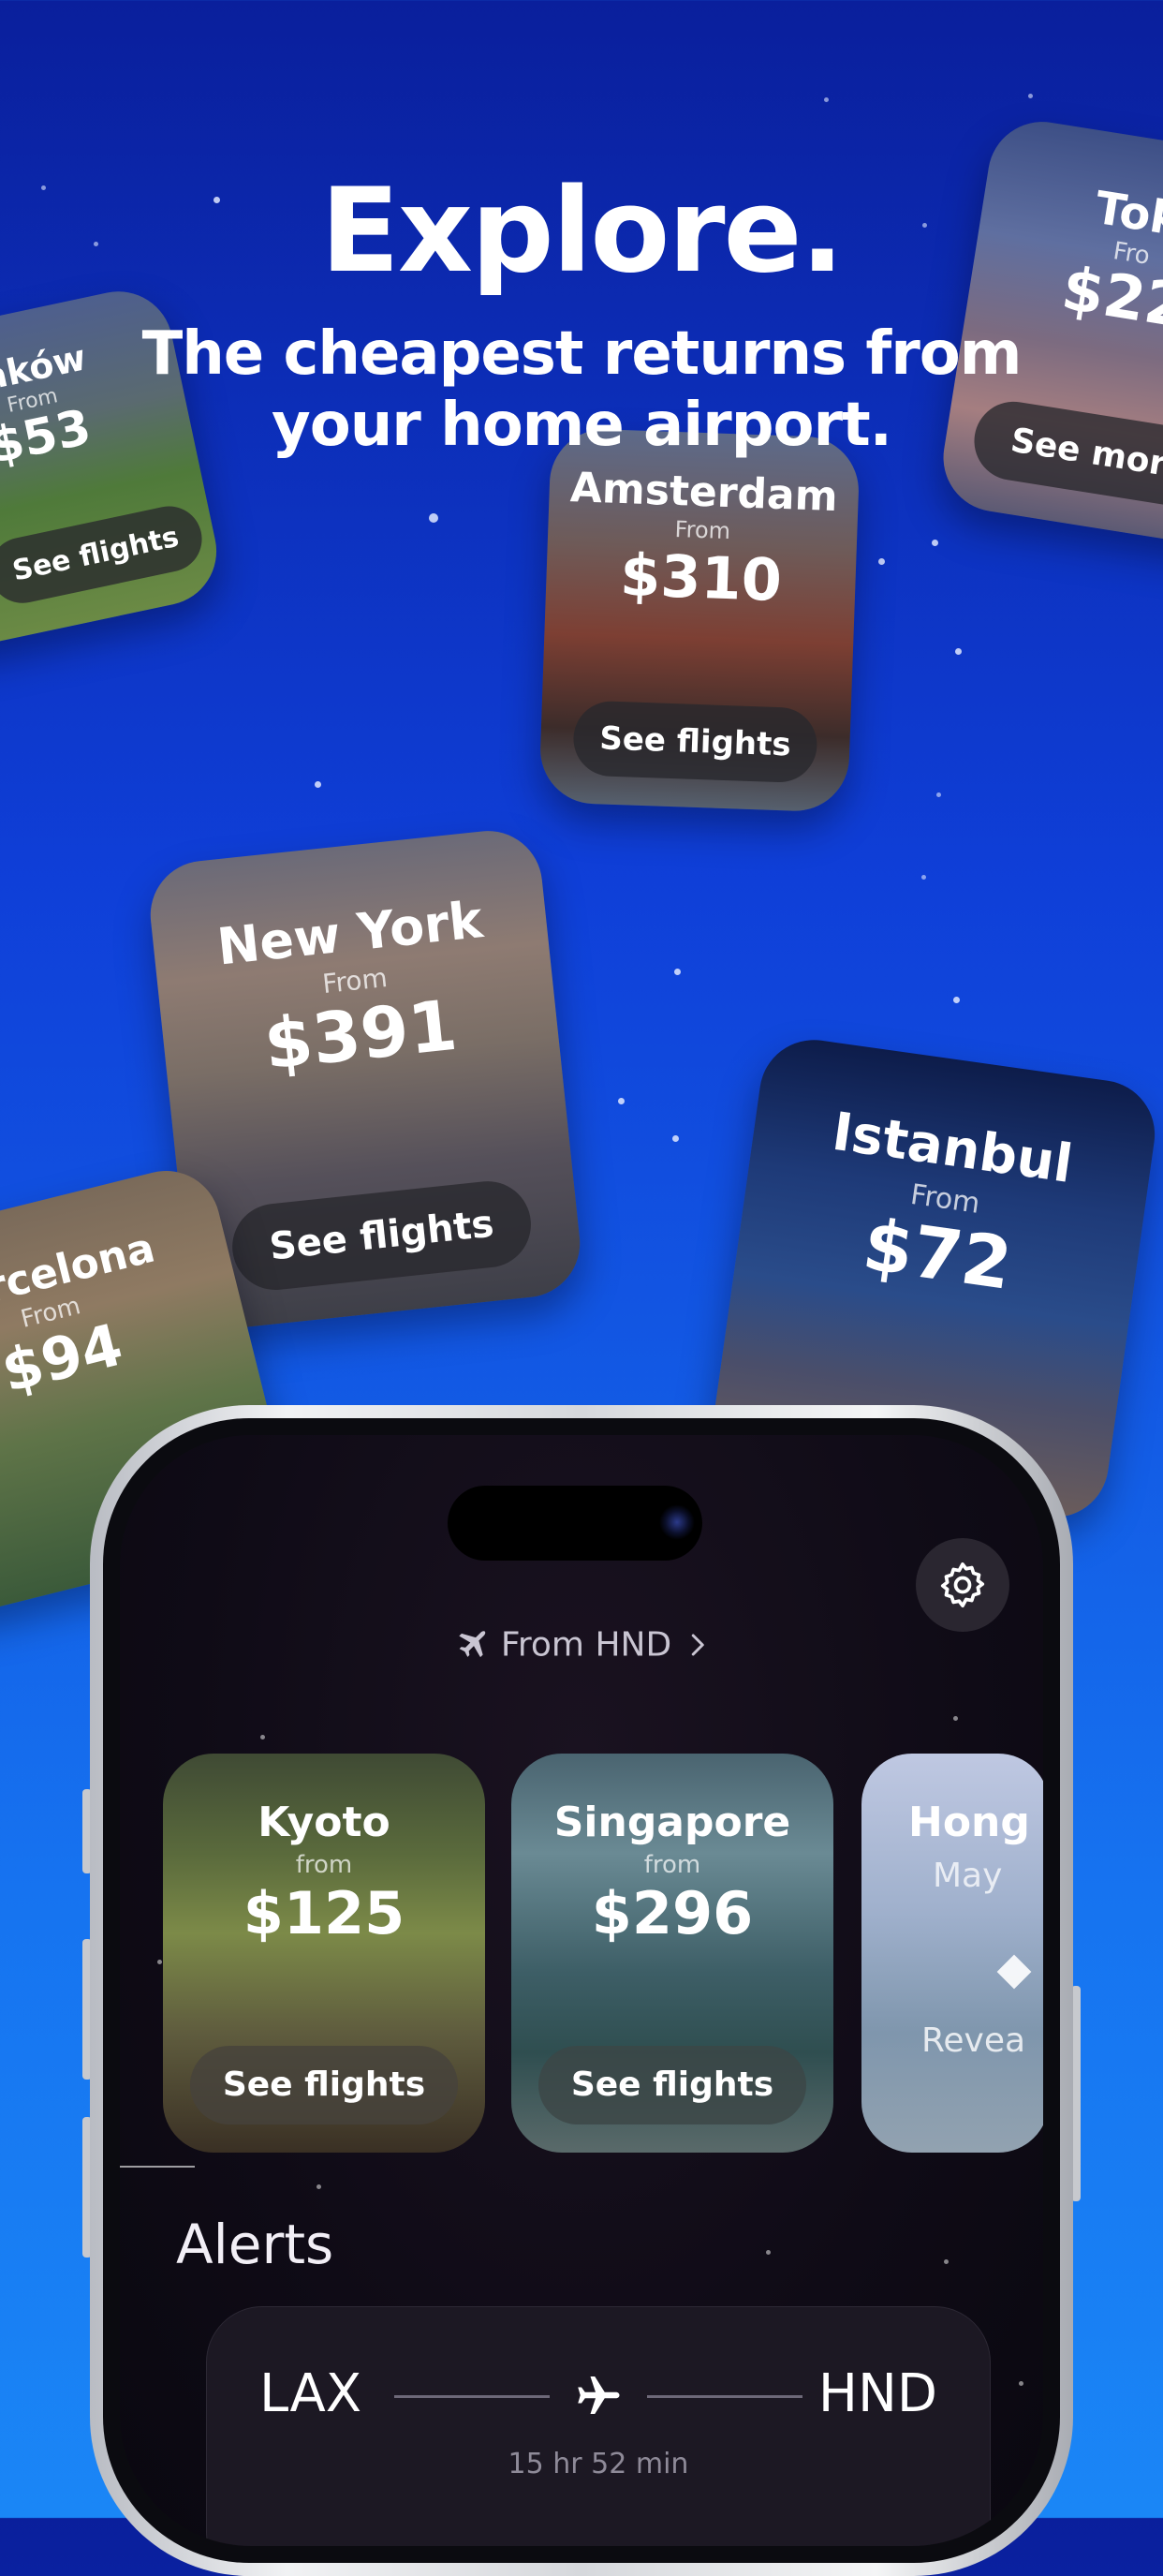 This screenshot has height=2576, width=1163. Describe the element at coordinates (968, 1876) in the screenshot. I see `card-month-label: May` at that location.